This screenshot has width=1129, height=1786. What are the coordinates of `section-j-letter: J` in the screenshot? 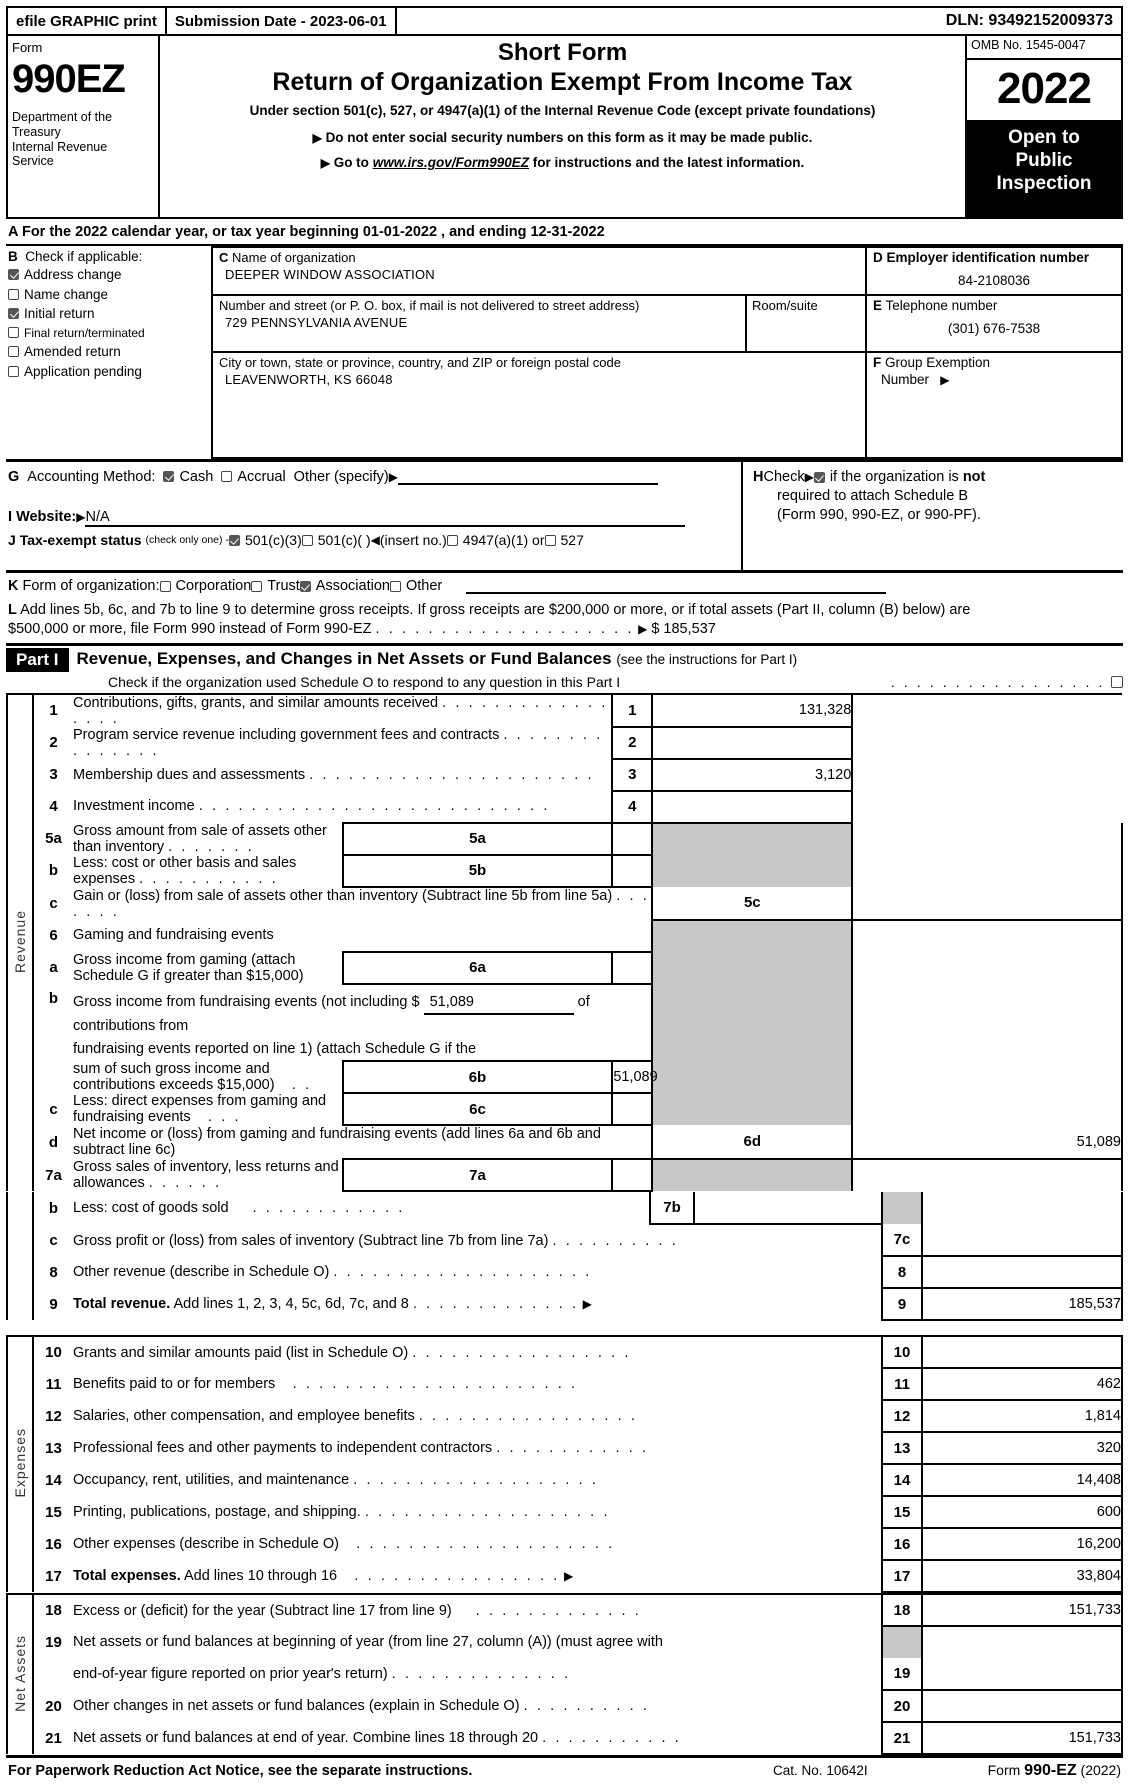 It's located at (12, 540).